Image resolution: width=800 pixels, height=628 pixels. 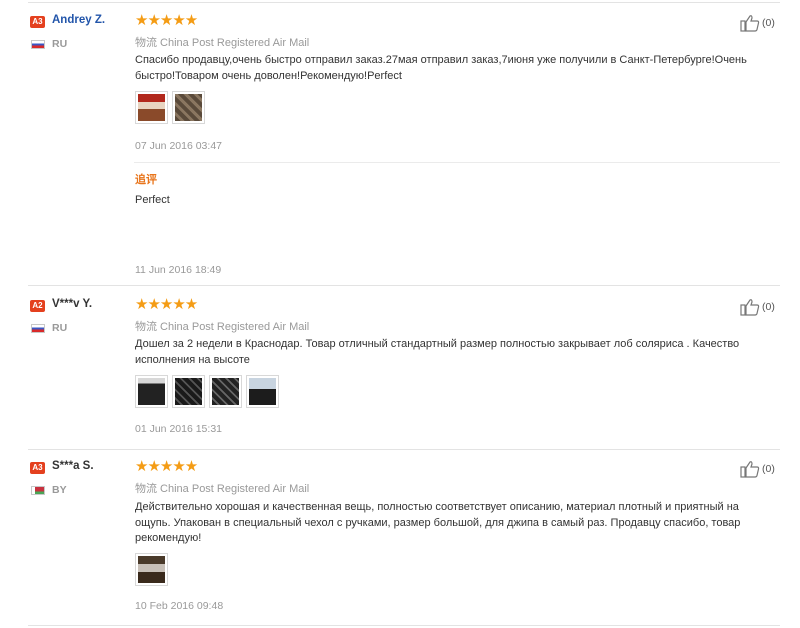 I want to click on reviewer-country: BY, so click(x=59, y=490).